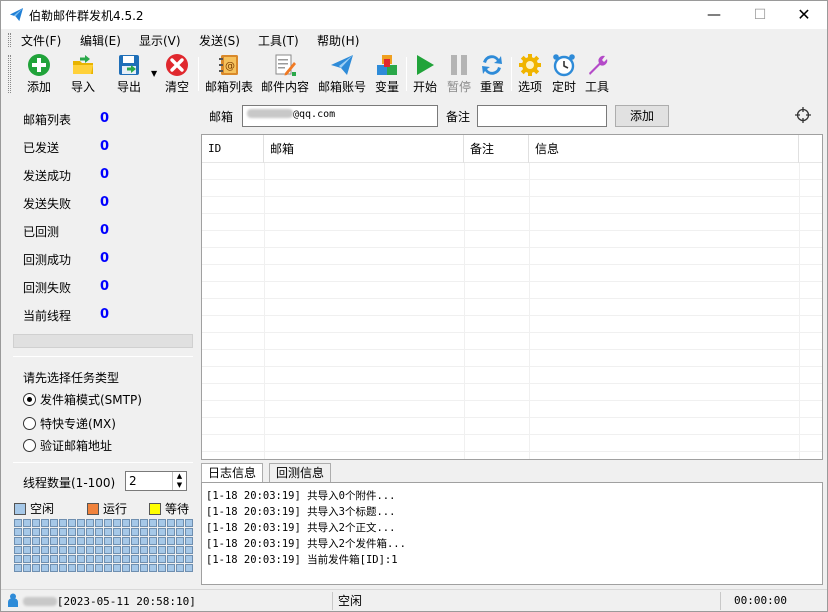 The height and width of the screenshot is (612, 828). What do you see at coordinates (760, 15) in the screenshot?
I see `maximize-button: ☐` at bounding box center [760, 15].